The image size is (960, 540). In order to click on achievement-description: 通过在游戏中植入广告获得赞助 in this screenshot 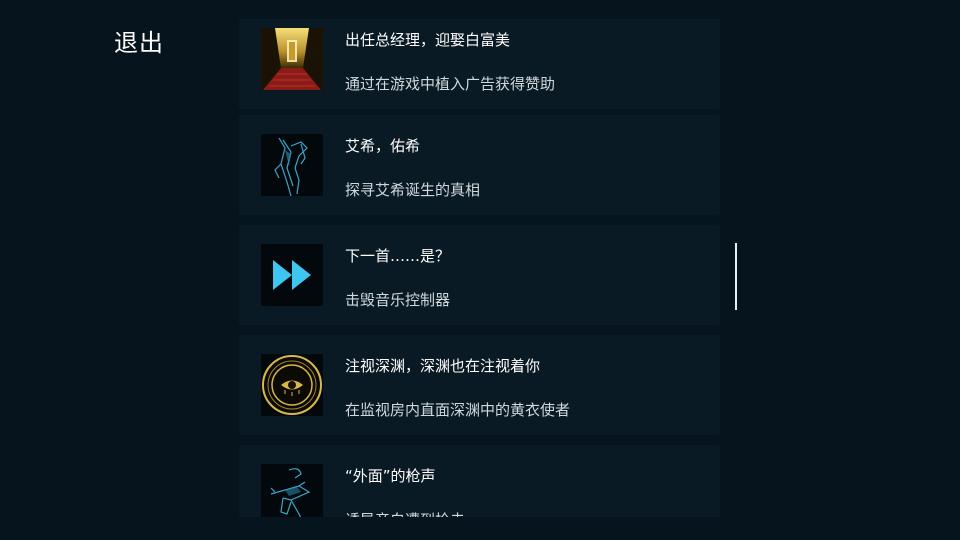, I will do `click(450, 84)`.